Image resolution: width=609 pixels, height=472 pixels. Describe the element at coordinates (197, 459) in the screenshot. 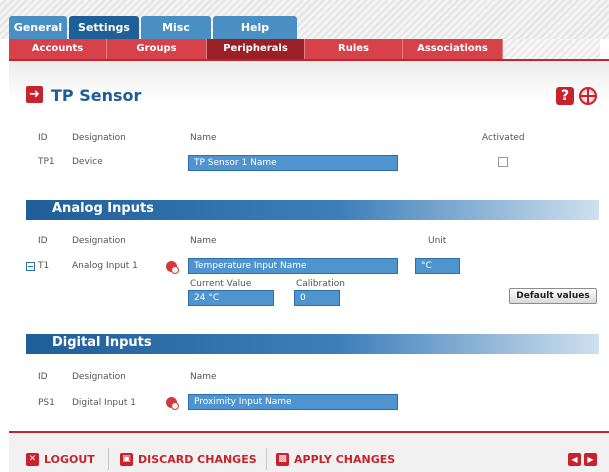

I see `discard-changes-button: DISCARD CHANGES` at that location.